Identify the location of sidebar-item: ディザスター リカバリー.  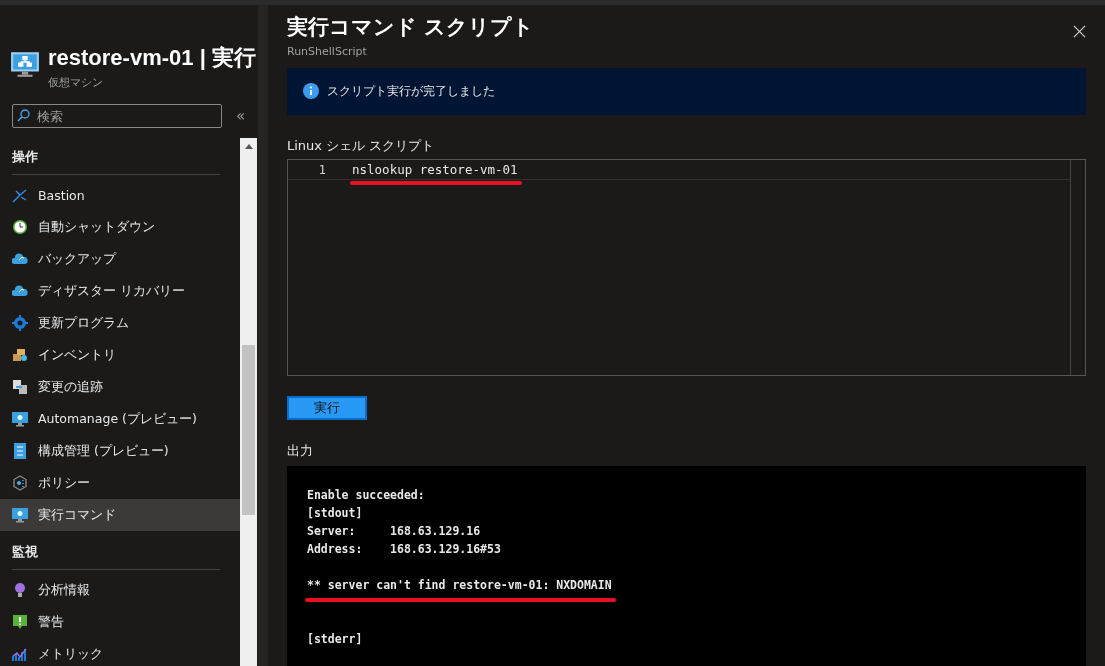
(120, 291).